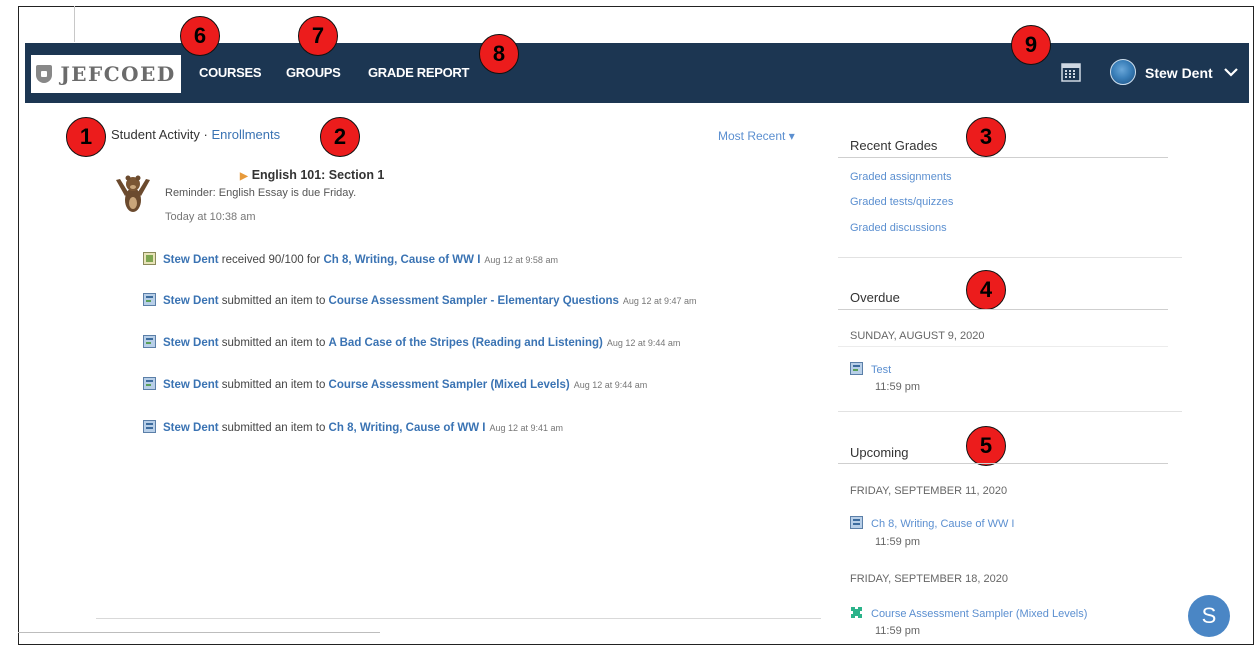  Describe the element at coordinates (881, 370) in the screenshot. I see `overdue-item-label: Test` at that location.